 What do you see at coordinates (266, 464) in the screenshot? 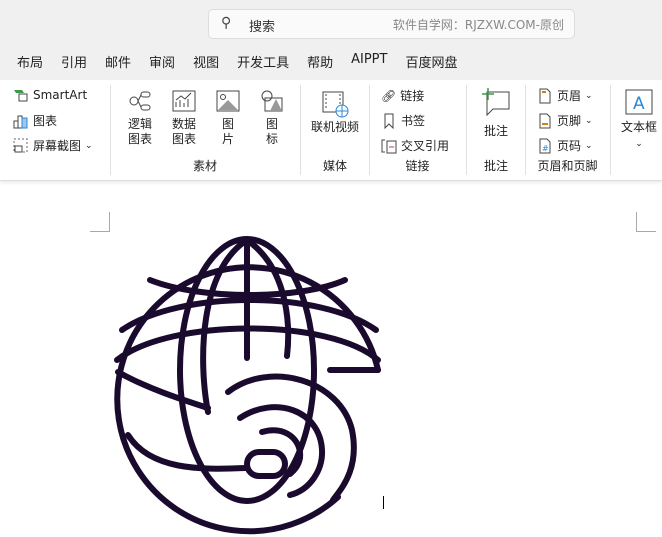
I see `wifi-dot` at bounding box center [266, 464].